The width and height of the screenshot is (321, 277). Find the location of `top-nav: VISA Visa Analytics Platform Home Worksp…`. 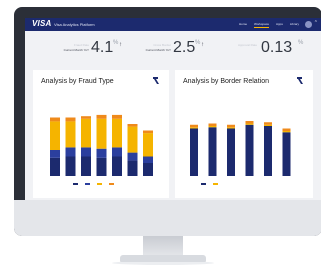

top-nav: VISA Visa Analytics Platform Home Worksp… is located at coordinates (173, 24).